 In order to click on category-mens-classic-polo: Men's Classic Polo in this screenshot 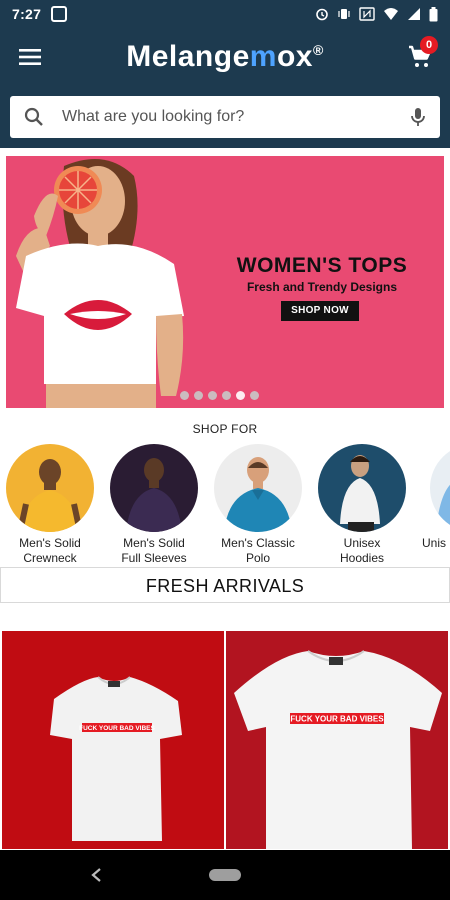, I will do `click(258, 504)`.